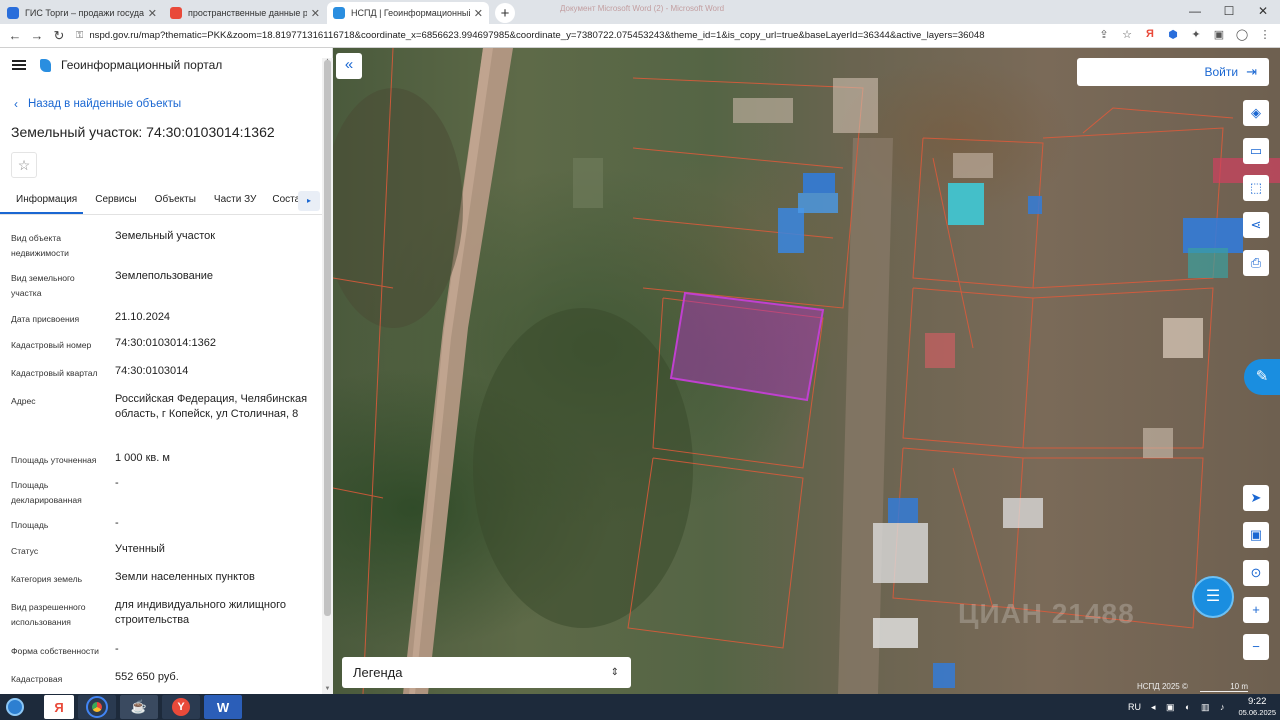 This screenshot has width=1280, height=720. I want to click on tab-information: Информация, so click(42, 201).